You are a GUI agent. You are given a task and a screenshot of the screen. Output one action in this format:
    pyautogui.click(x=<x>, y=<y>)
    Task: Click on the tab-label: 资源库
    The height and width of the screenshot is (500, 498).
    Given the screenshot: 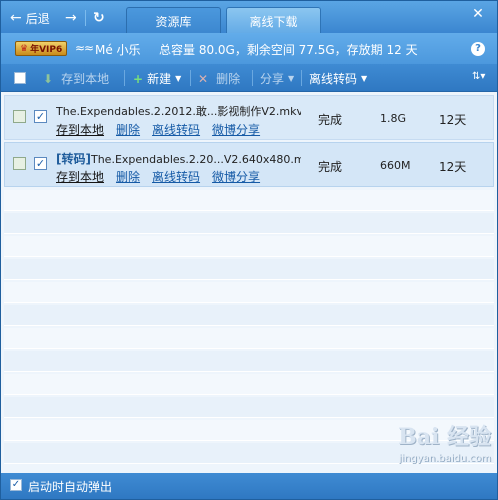 What is the action you would take?
    pyautogui.click(x=173, y=21)
    